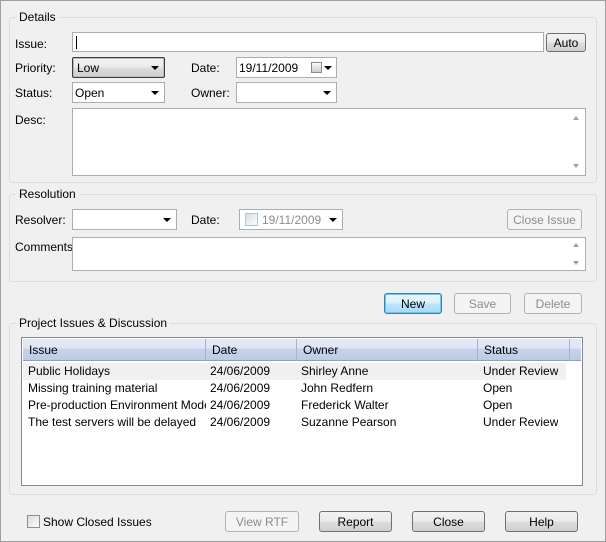  What do you see at coordinates (576, 142) in the screenshot?
I see `desc-scrollbar` at bounding box center [576, 142].